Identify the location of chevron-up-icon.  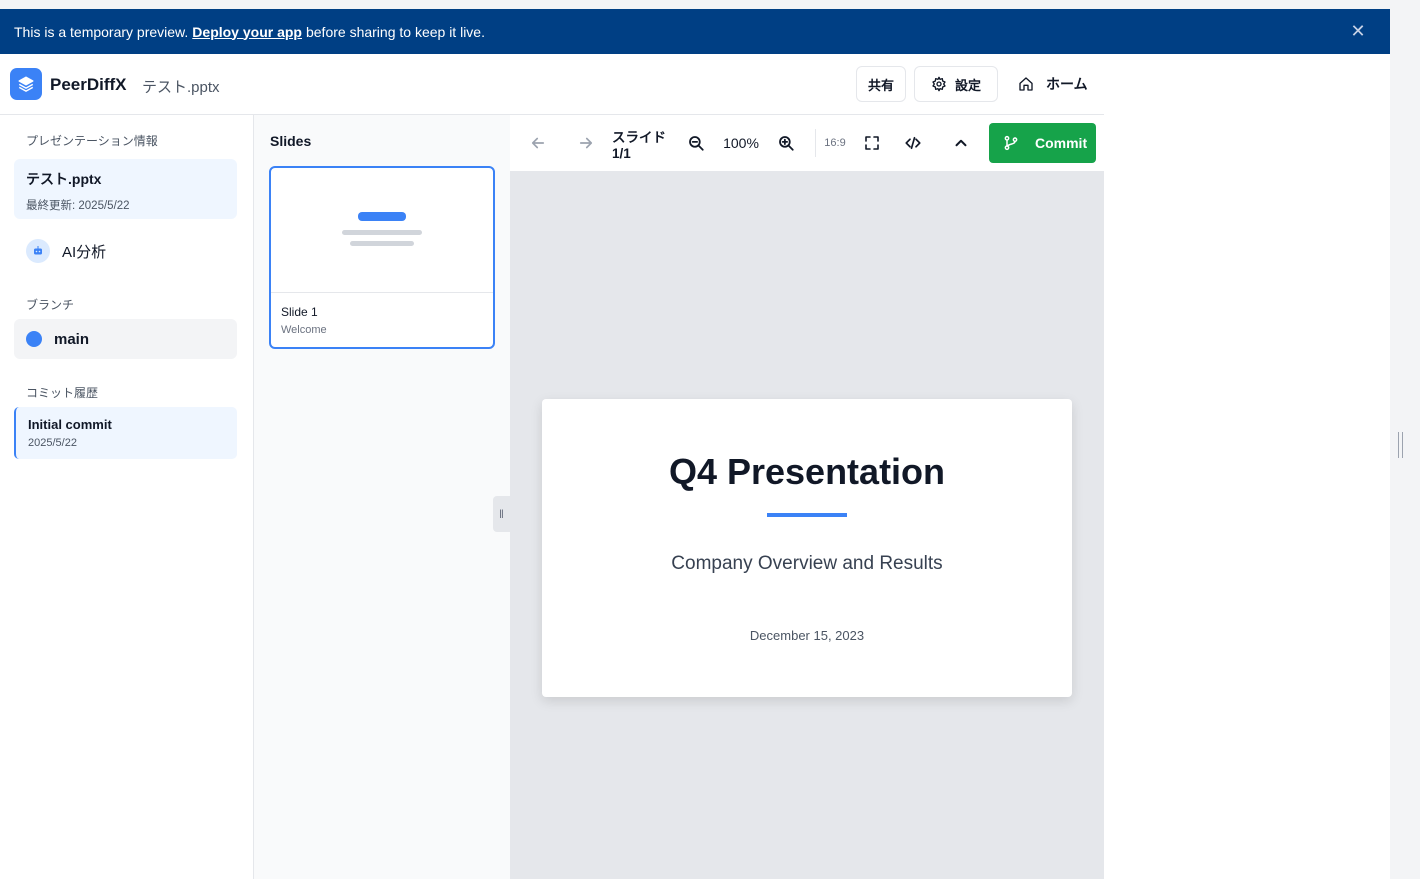
(961, 143).